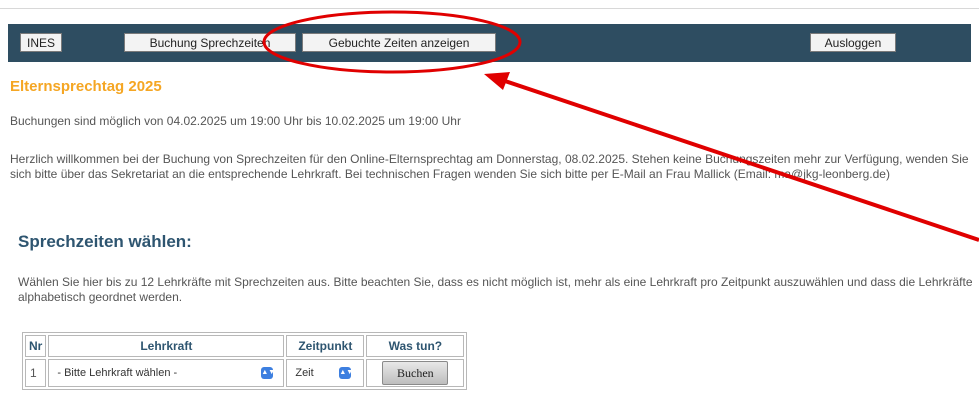 Image resolution: width=979 pixels, height=400 pixels. Describe the element at coordinates (497, 81) in the screenshot. I see `annotation-arrow-head` at that location.